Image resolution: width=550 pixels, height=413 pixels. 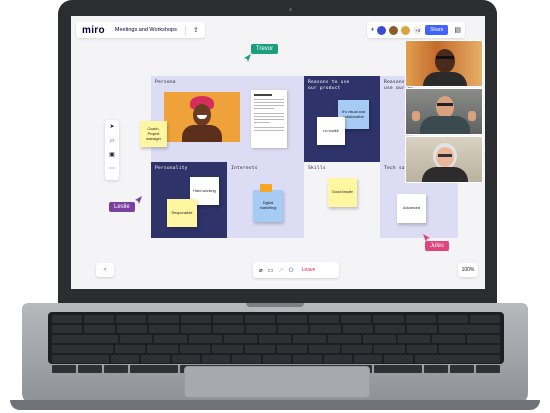 I want to click on laptop-emoji-icon, so click(x=266, y=188).